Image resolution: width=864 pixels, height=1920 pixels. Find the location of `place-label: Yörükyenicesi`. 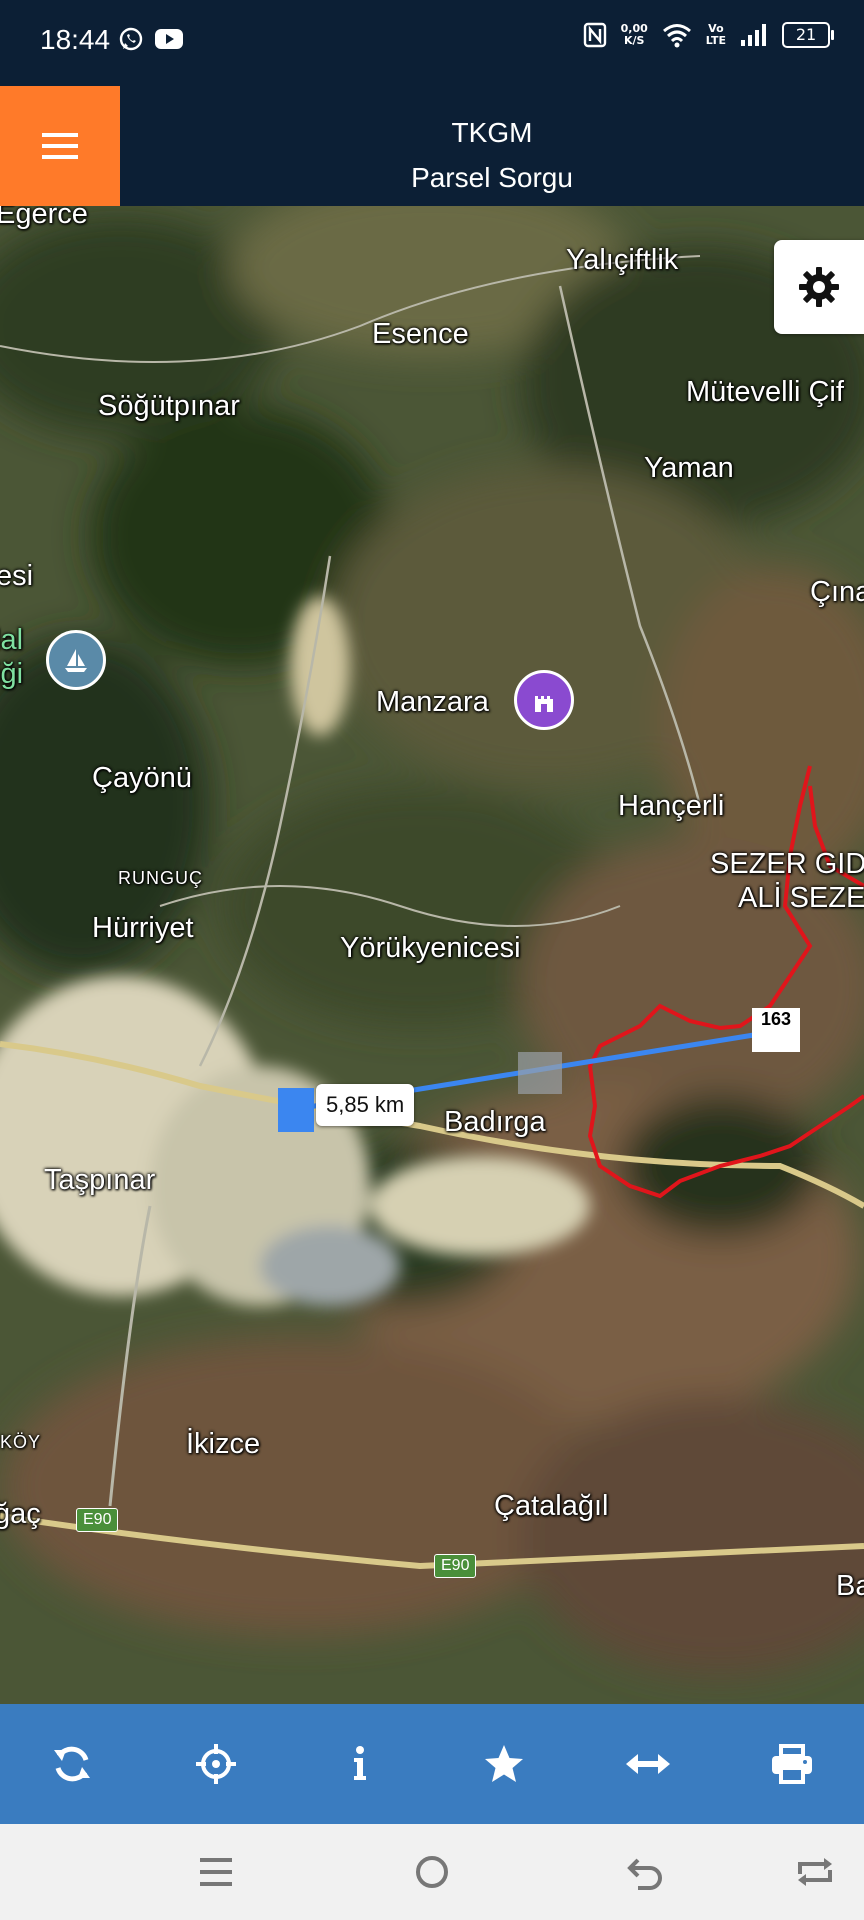

place-label: Yörükyenicesi is located at coordinates (430, 948).